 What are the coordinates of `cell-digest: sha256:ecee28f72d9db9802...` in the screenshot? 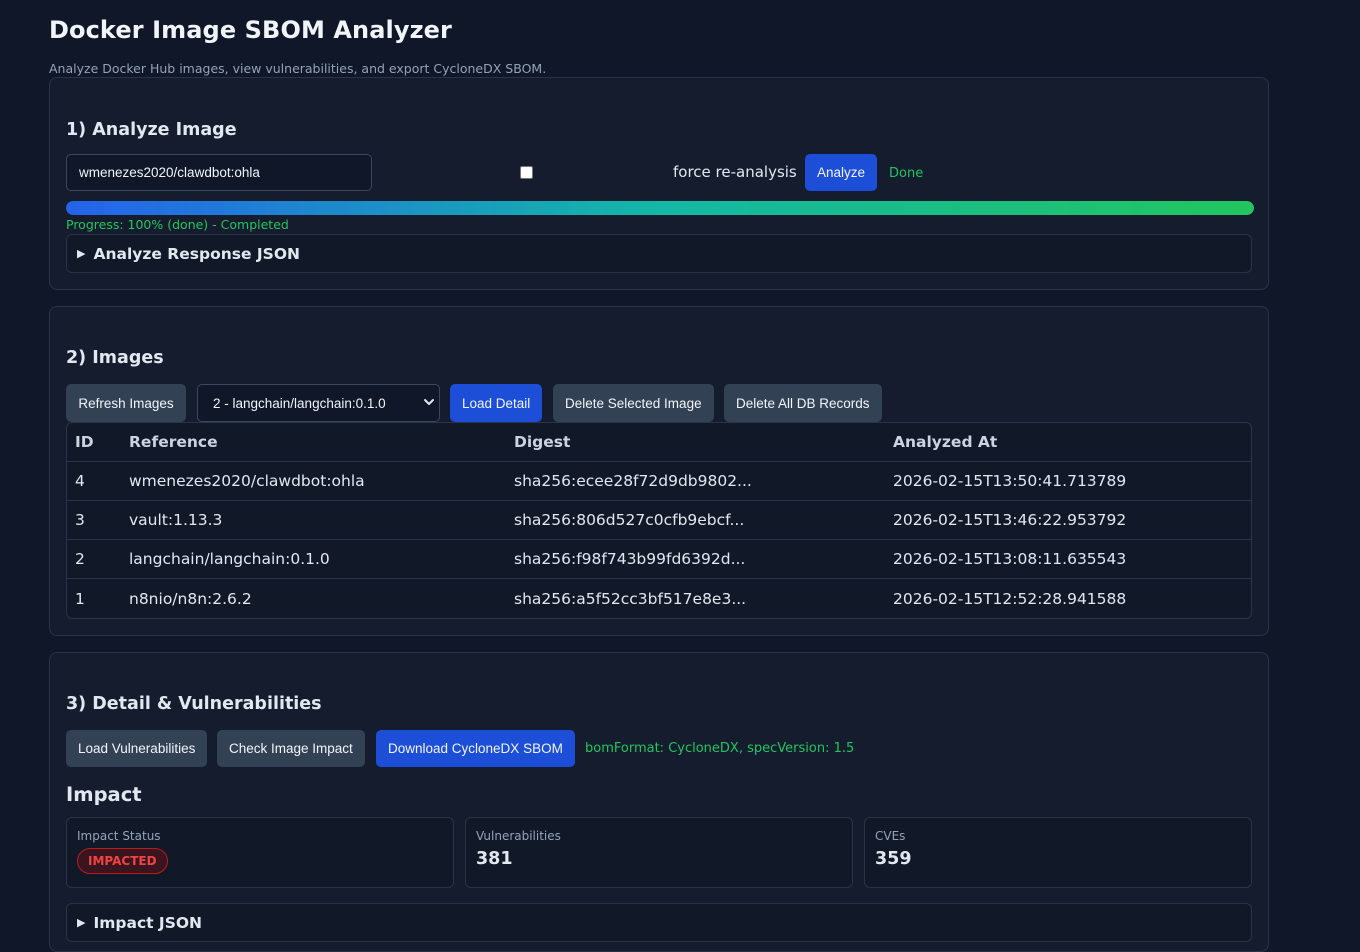 It's located at (695, 481).